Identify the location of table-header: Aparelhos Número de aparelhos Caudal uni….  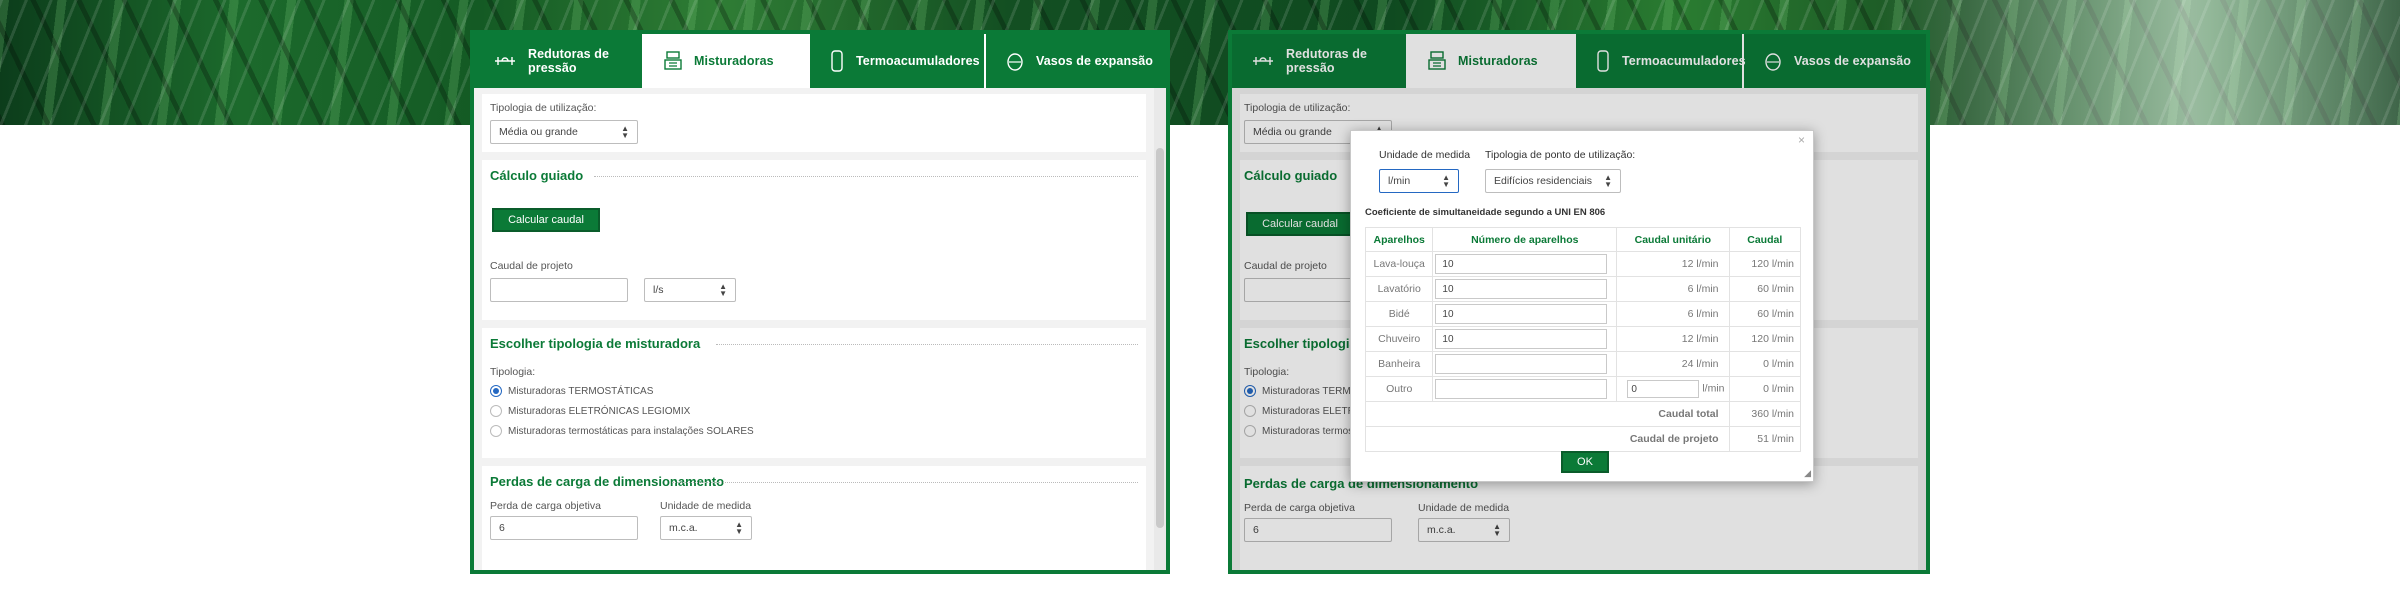
(1582, 239).